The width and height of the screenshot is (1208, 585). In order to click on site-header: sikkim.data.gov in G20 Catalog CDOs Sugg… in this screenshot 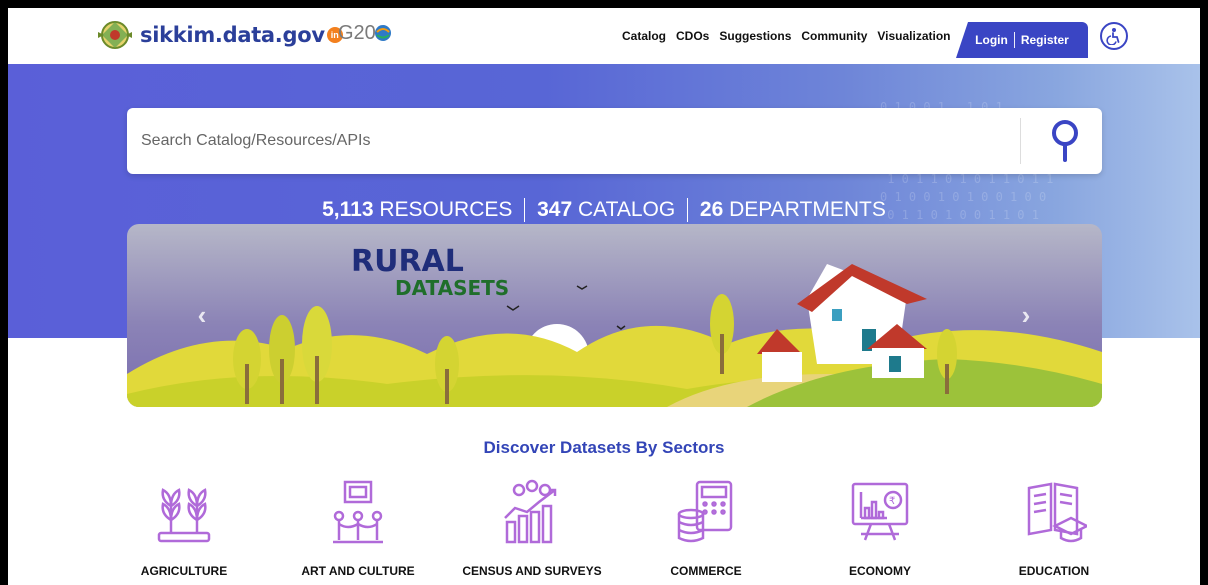, I will do `click(604, 36)`.